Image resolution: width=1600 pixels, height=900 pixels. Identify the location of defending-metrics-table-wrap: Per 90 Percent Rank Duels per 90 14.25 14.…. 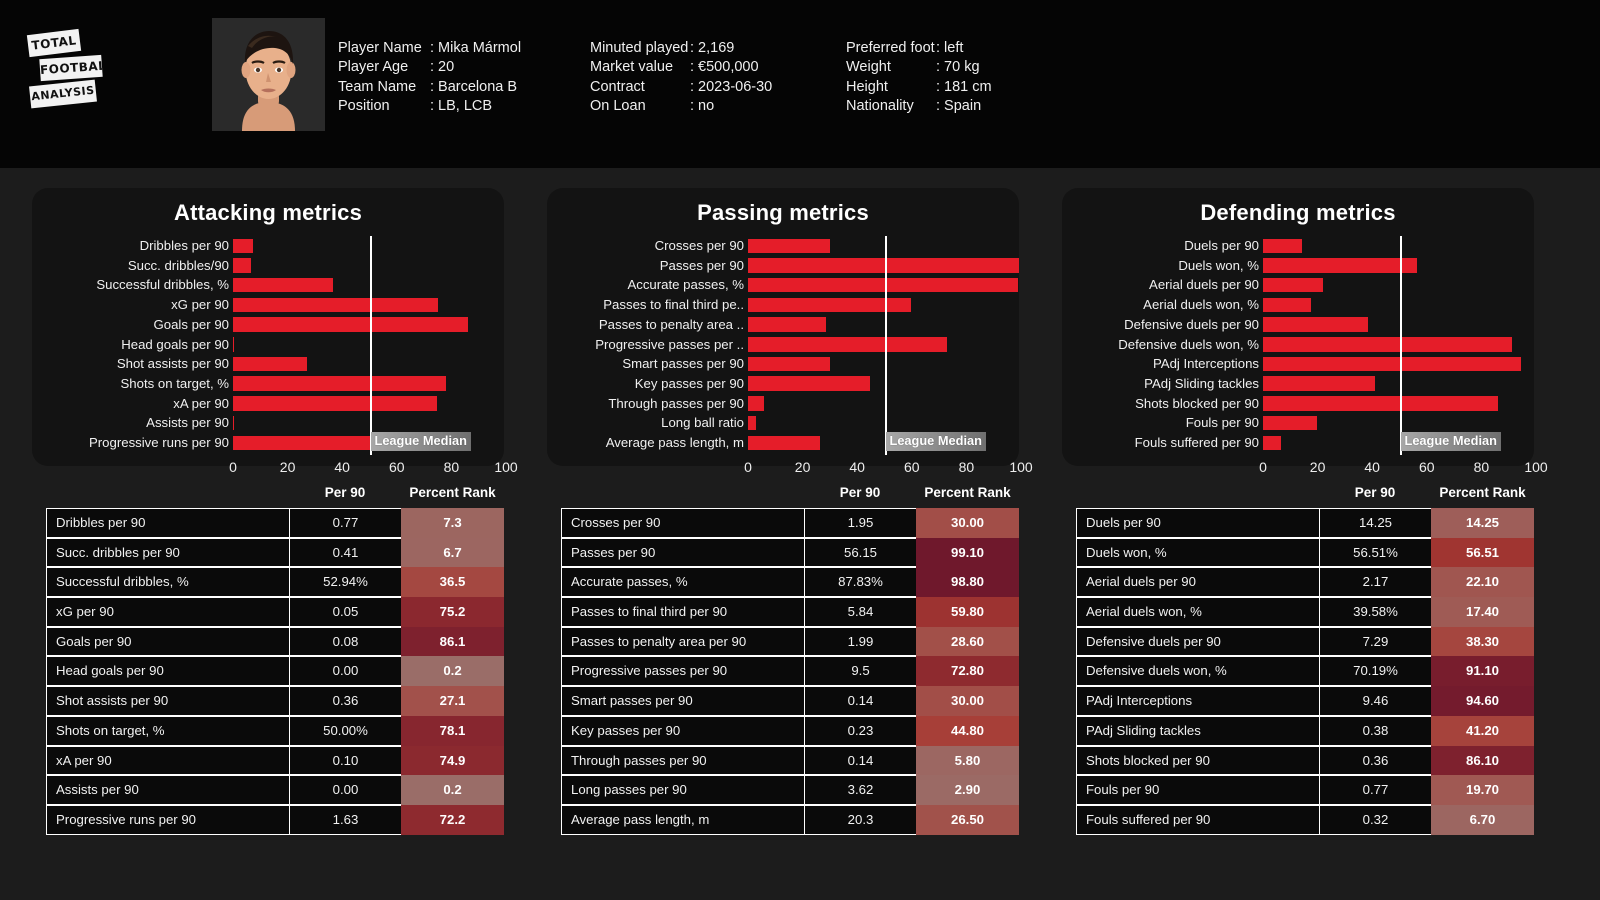
(1305, 656).